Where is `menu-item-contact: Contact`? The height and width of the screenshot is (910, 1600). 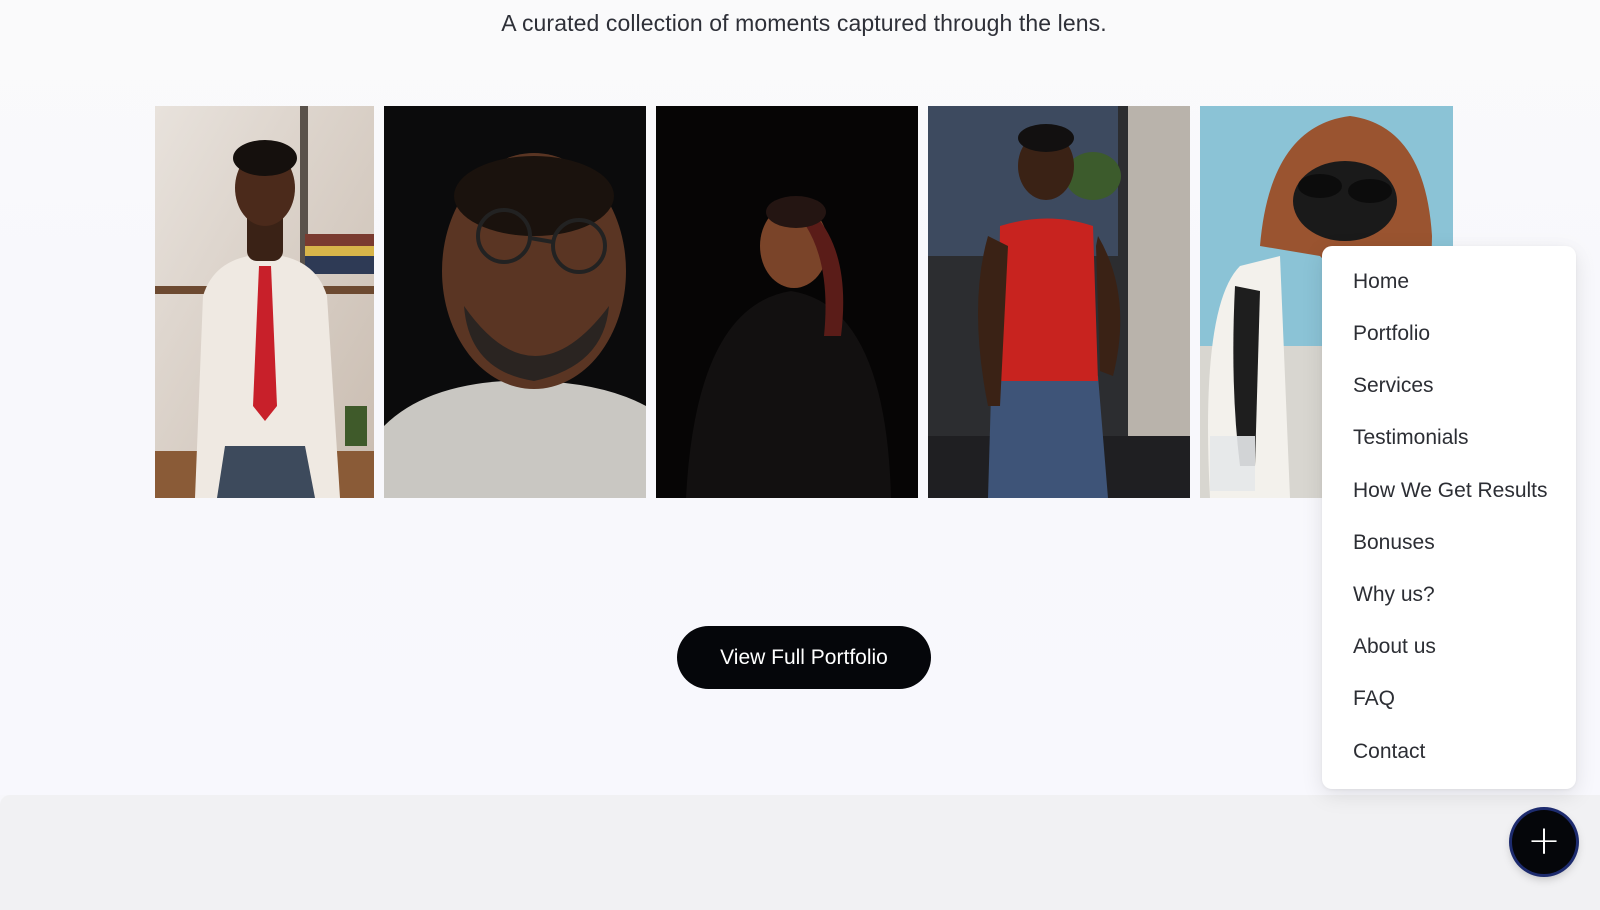
menu-item-contact: Contact is located at coordinates (1389, 752).